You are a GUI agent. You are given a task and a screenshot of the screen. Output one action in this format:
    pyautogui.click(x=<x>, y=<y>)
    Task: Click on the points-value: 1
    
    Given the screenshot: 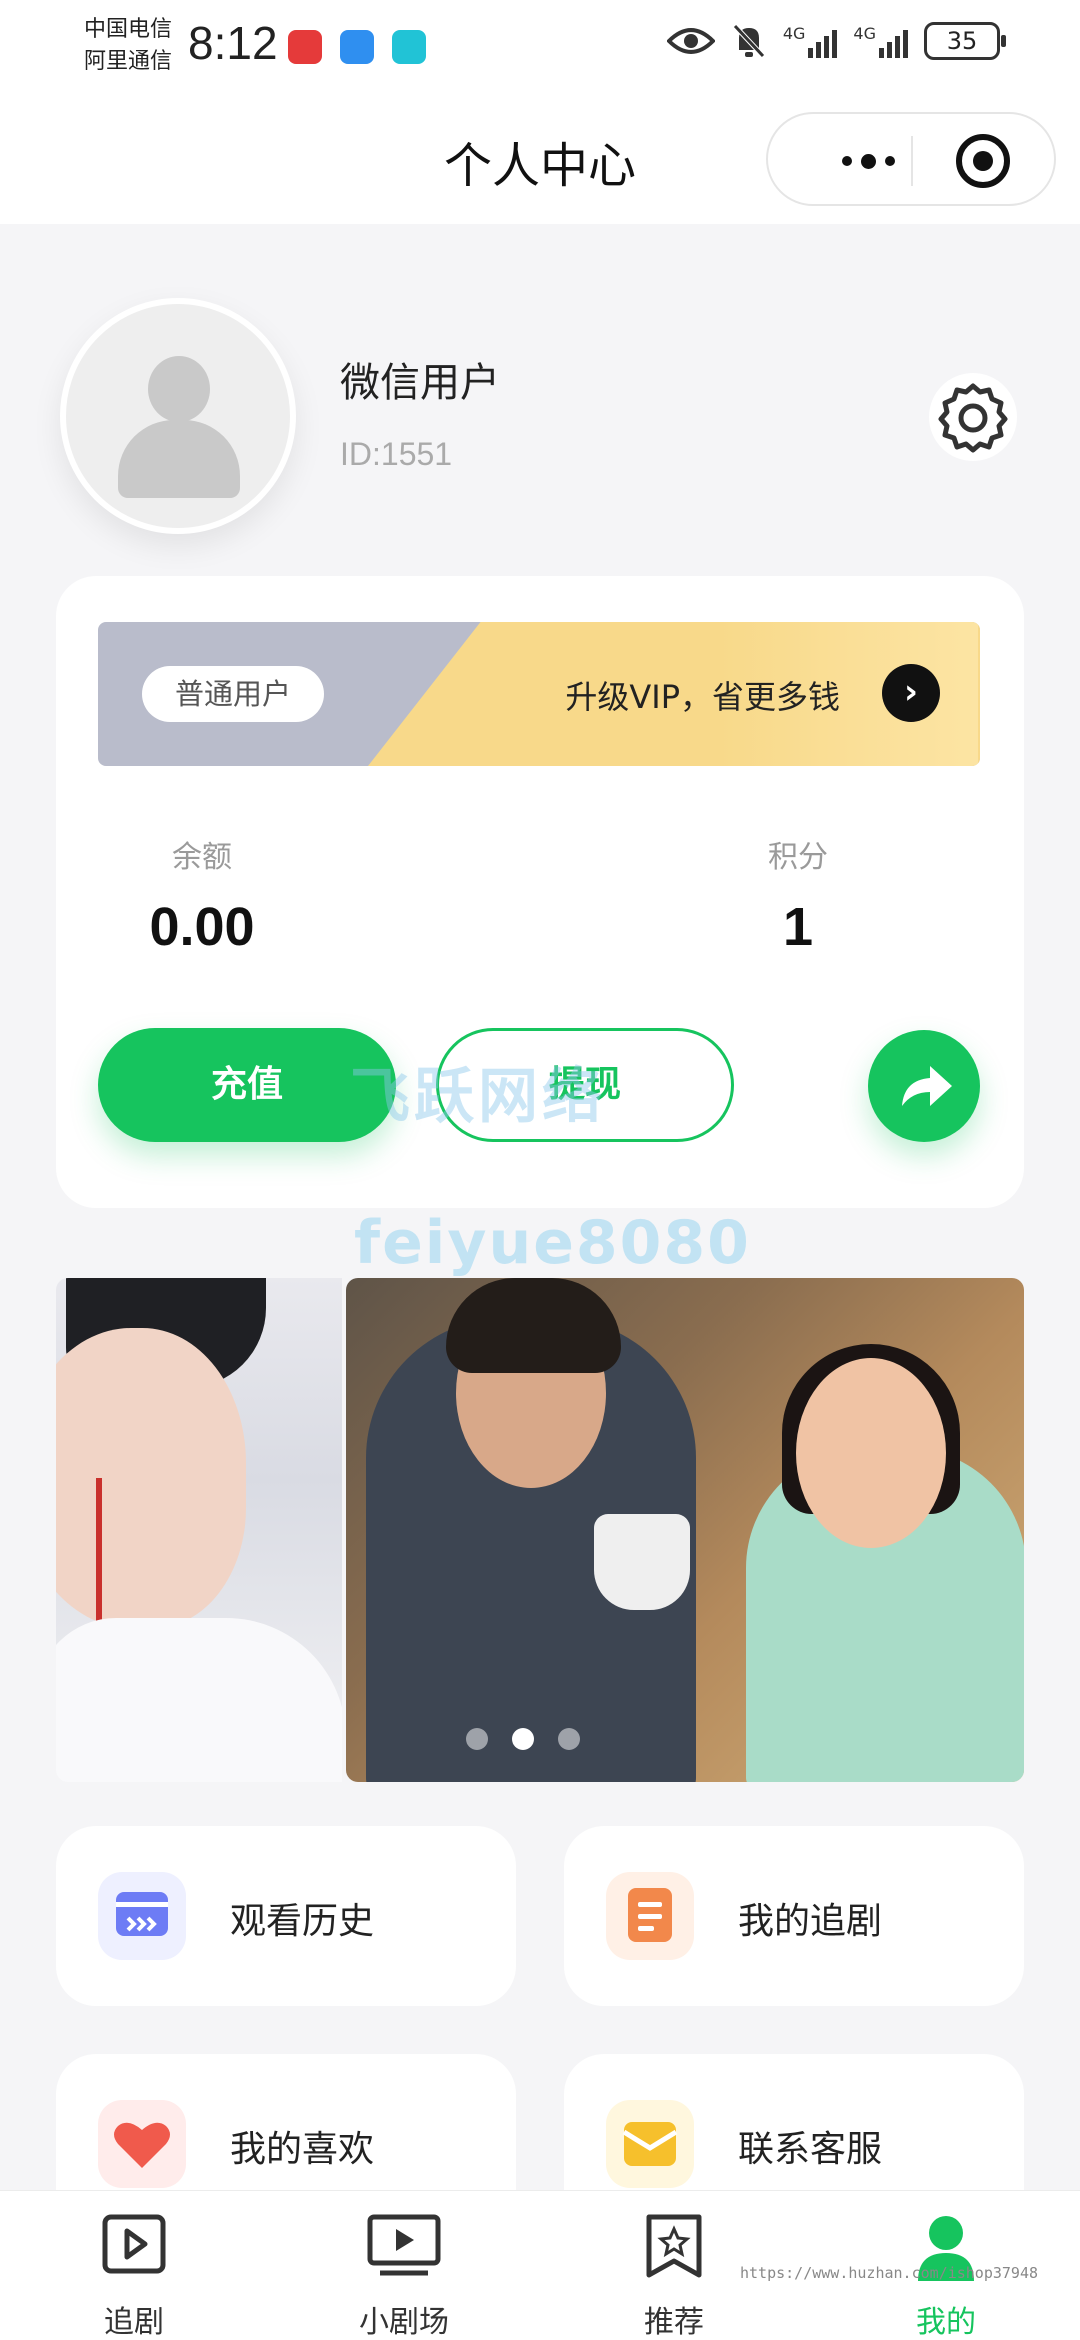 What is the action you would take?
    pyautogui.click(x=798, y=927)
    